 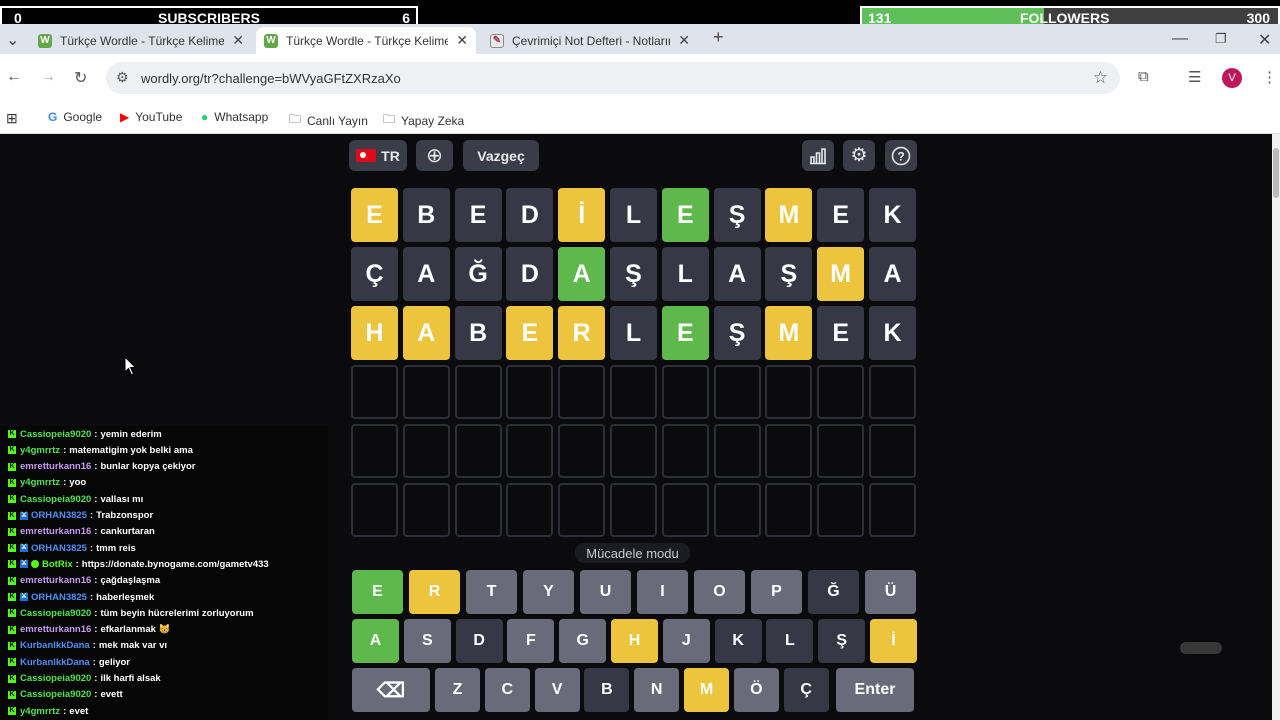 What do you see at coordinates (507, 690) in the screenshot?
I see `key: C` at bounding box center [507, 690].